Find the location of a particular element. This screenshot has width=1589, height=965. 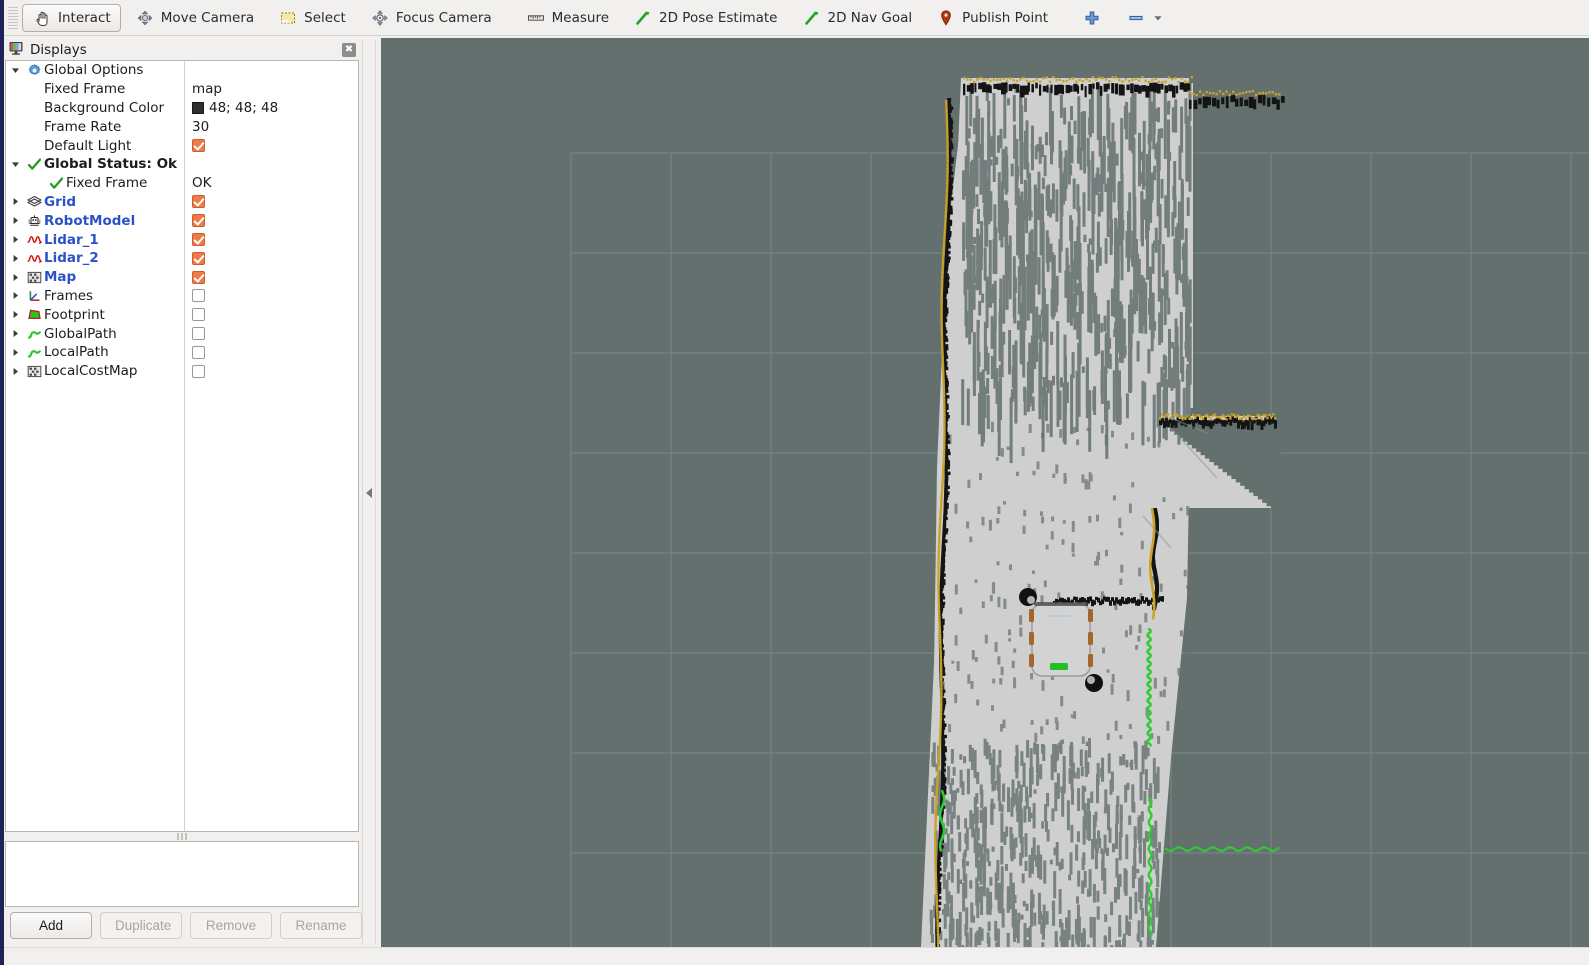

tree-item-value: OK is located at coordinates (201, 183).